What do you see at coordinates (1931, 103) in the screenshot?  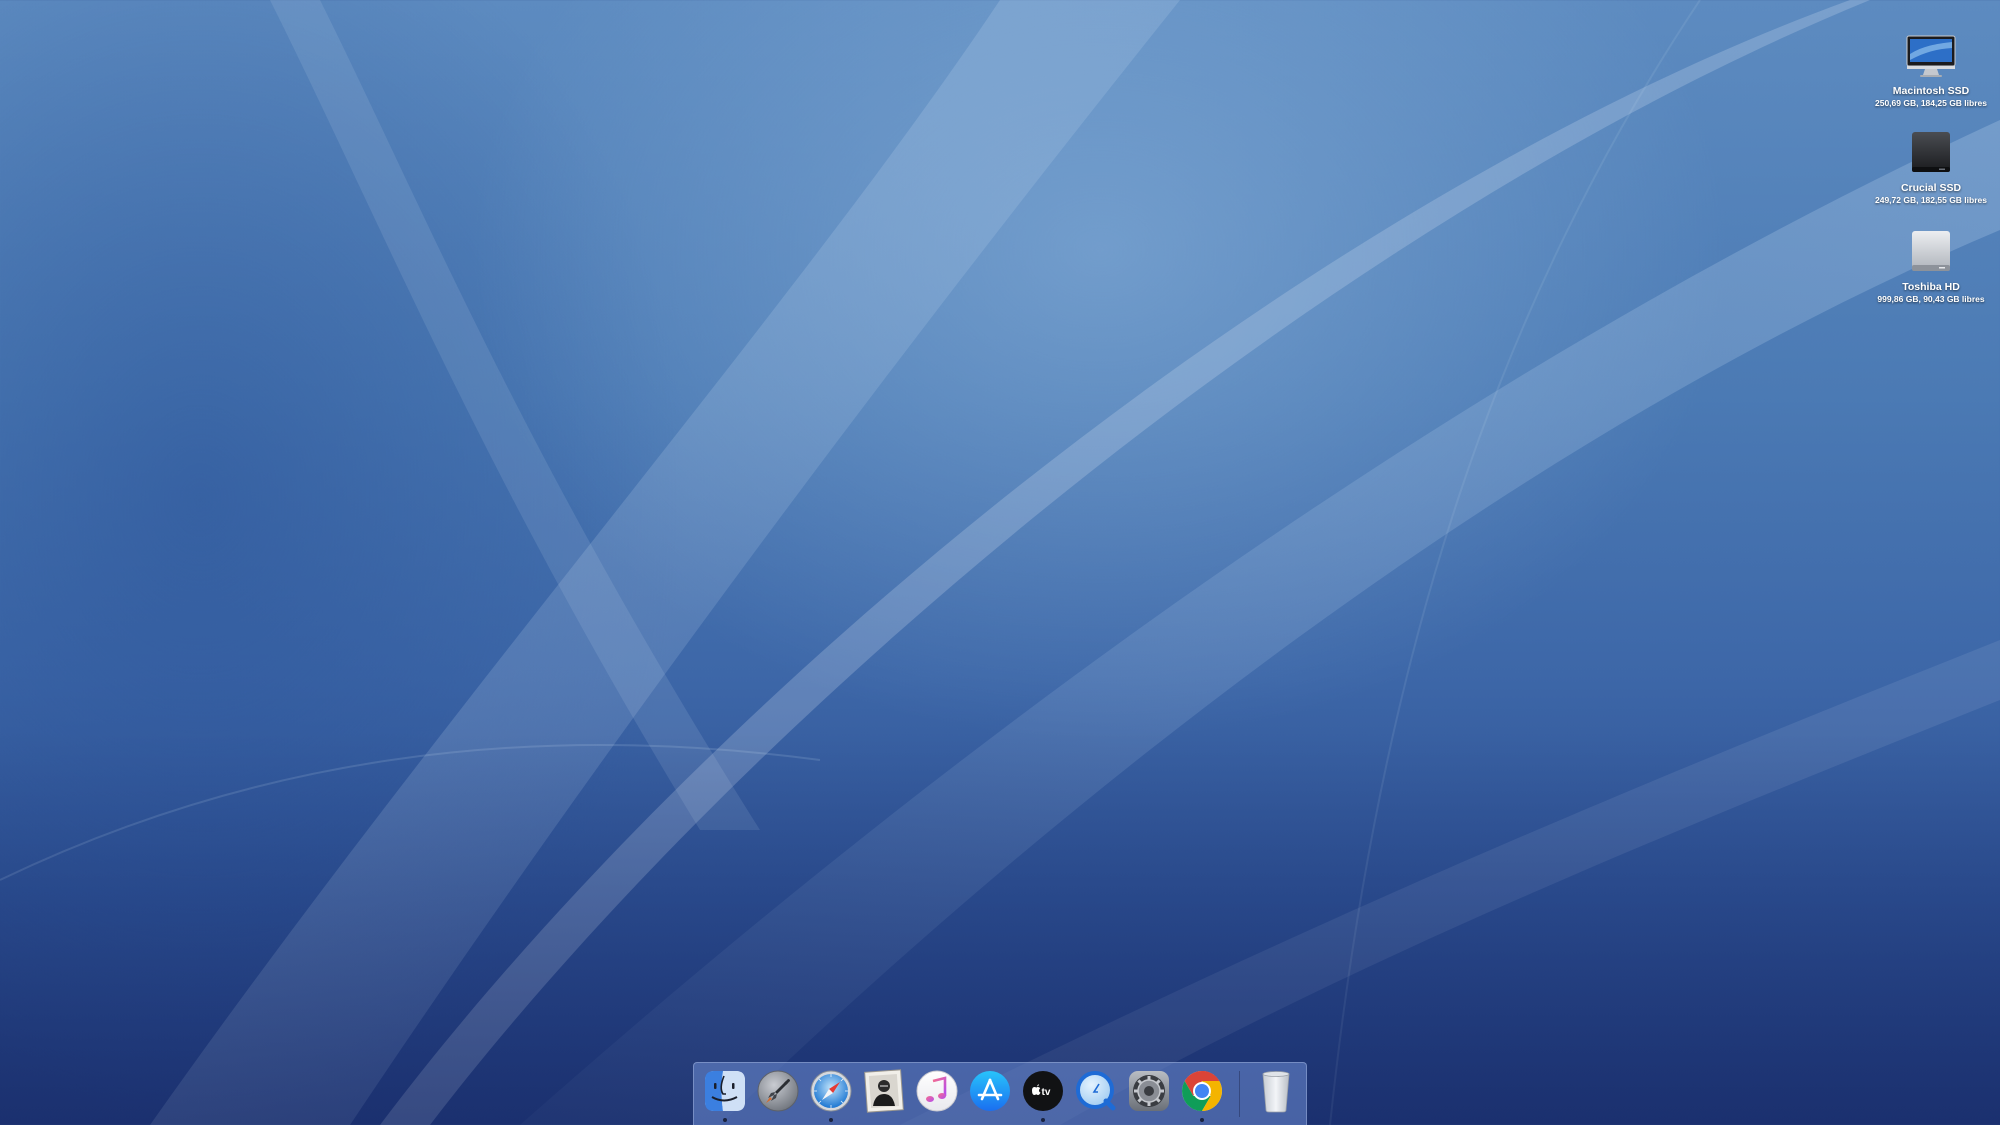 I see `desktop-item-info: 250,69 GB, 184,25 GB libres` at bounding box center [1931, 103].